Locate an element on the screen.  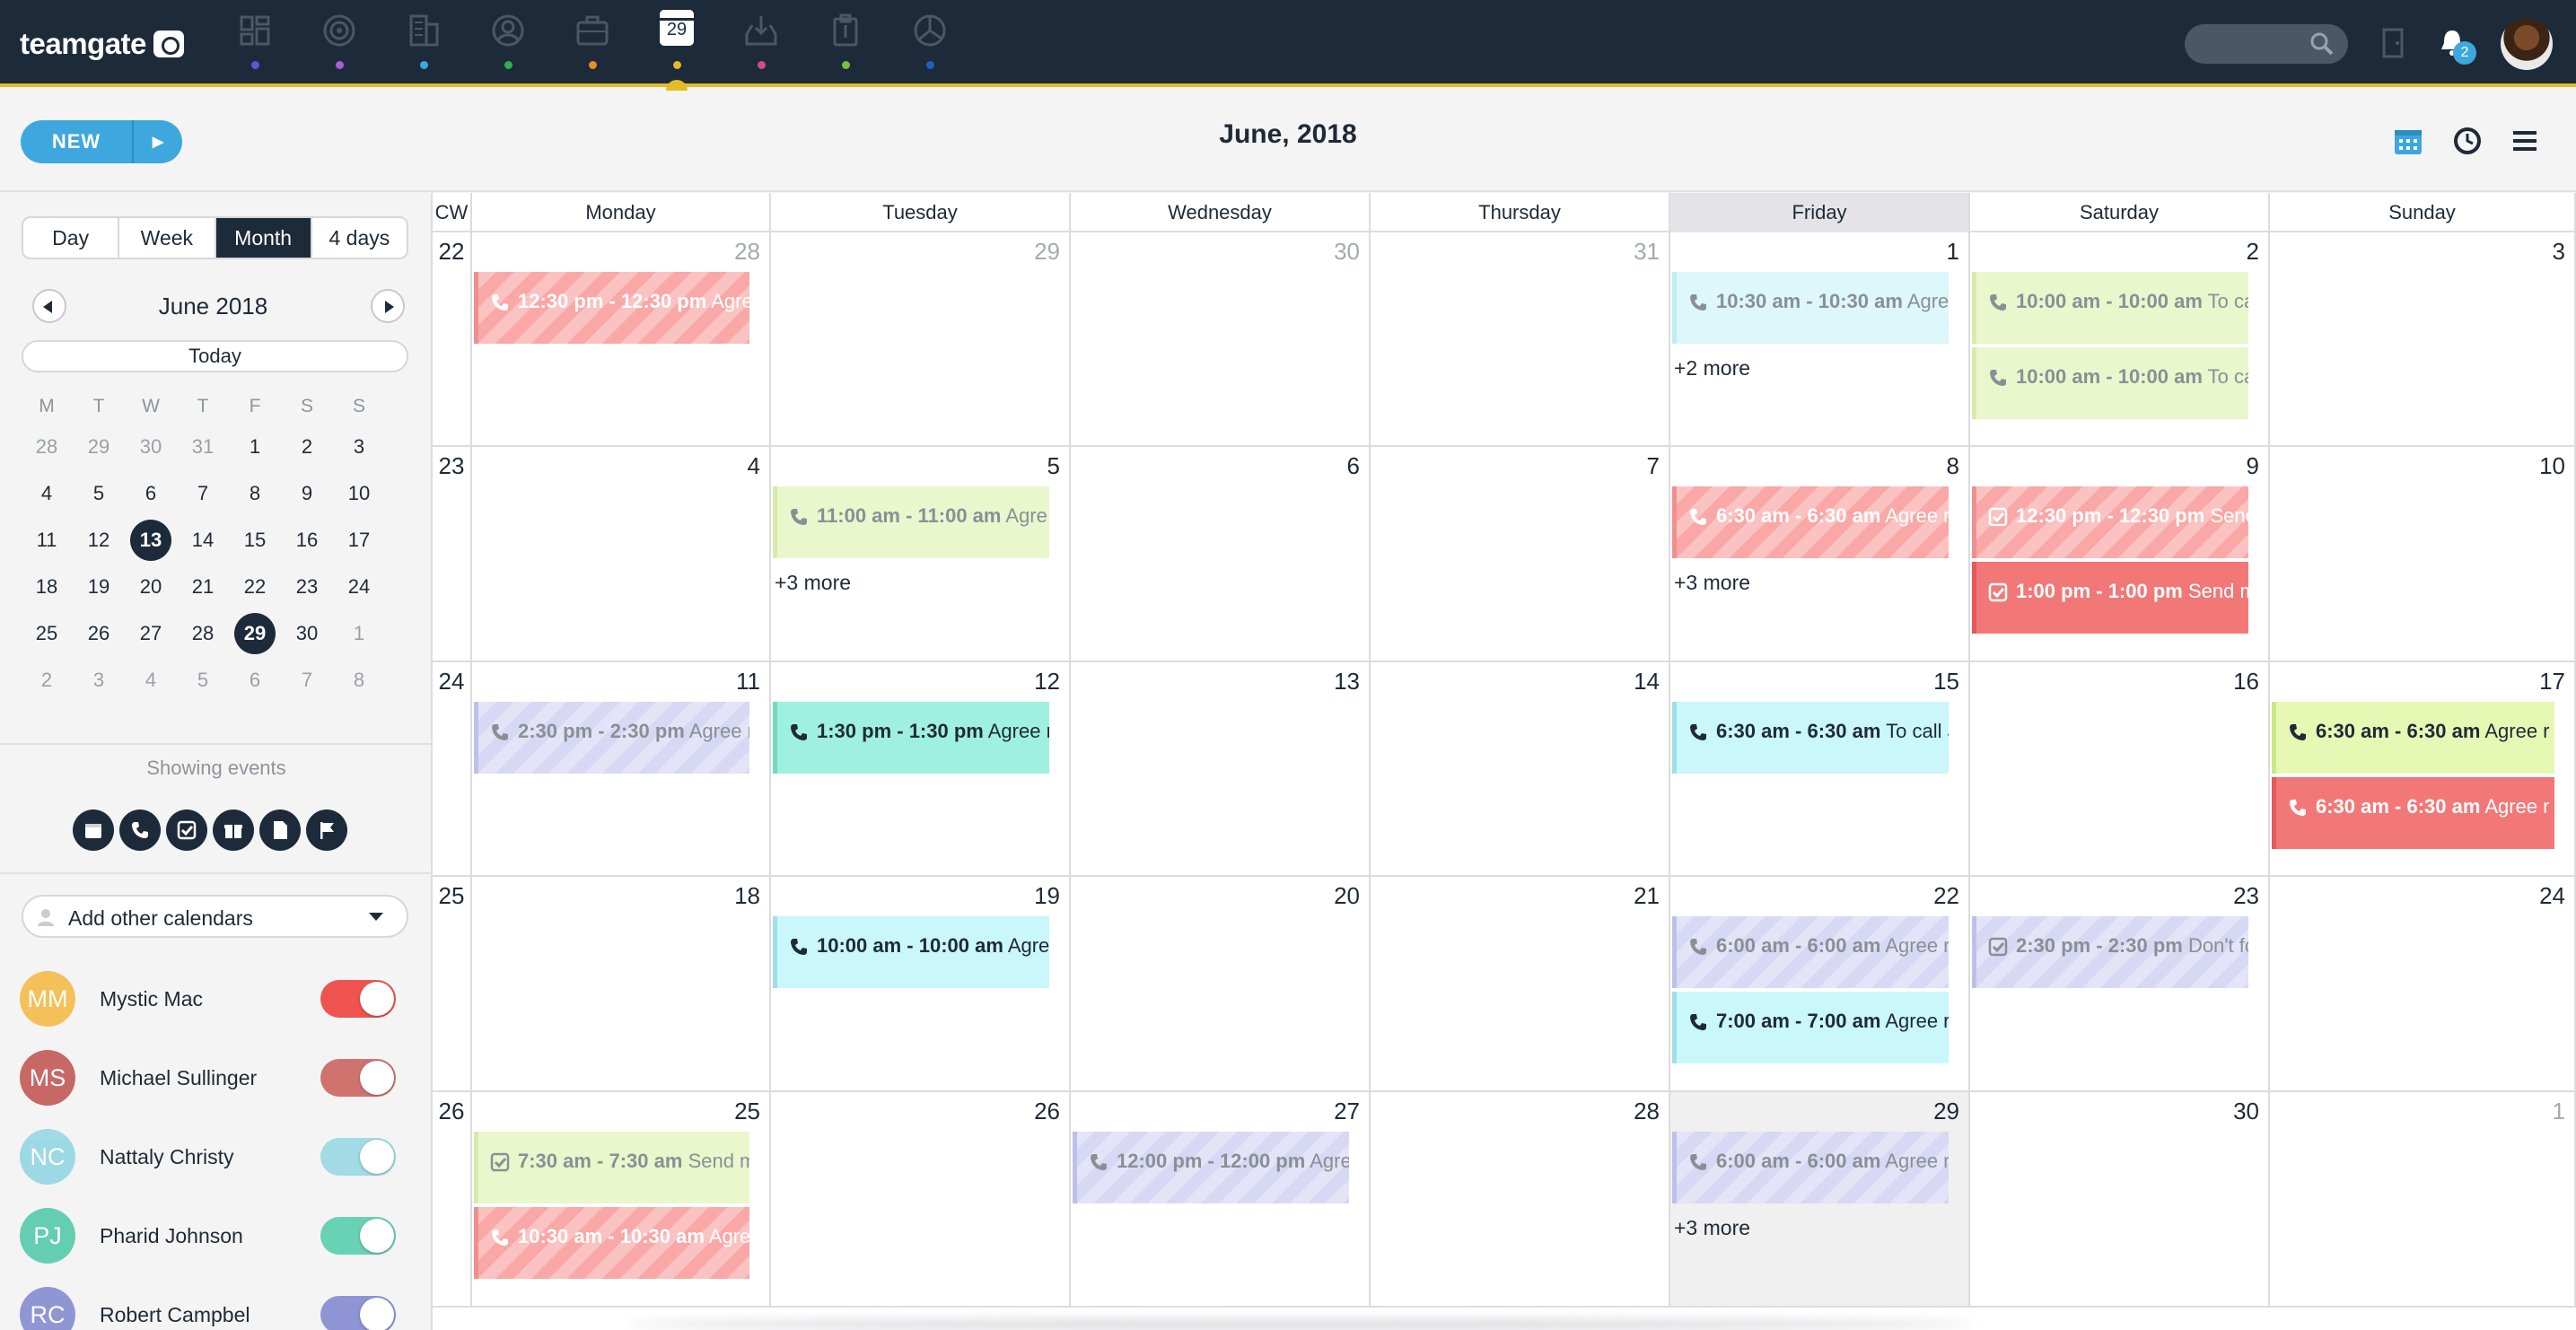
calendar-event: 7:00 am - 7:00 am Agree r is located at coordinates (1810, 1028).